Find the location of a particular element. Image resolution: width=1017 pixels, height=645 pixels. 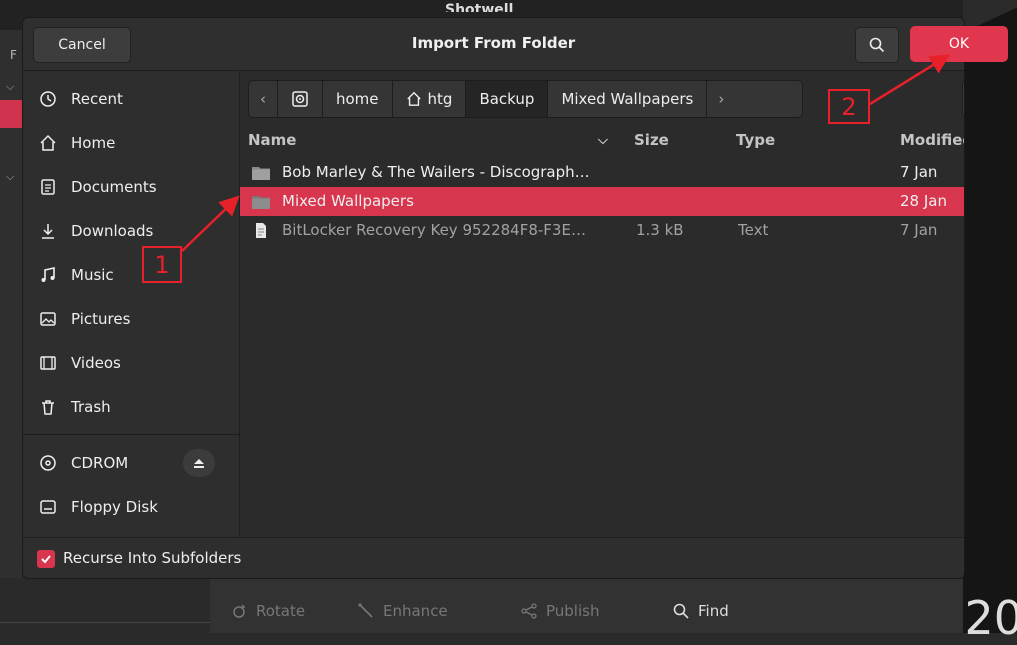

sidebar-item-floppy-disk: Floppy Disk is located at coordinates (98, 507).